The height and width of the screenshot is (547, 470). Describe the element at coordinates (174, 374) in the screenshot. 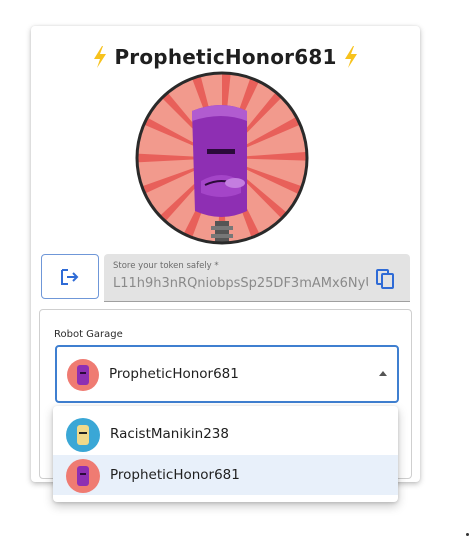

I see `robot-select-value: PropheticHonor681` at that location.